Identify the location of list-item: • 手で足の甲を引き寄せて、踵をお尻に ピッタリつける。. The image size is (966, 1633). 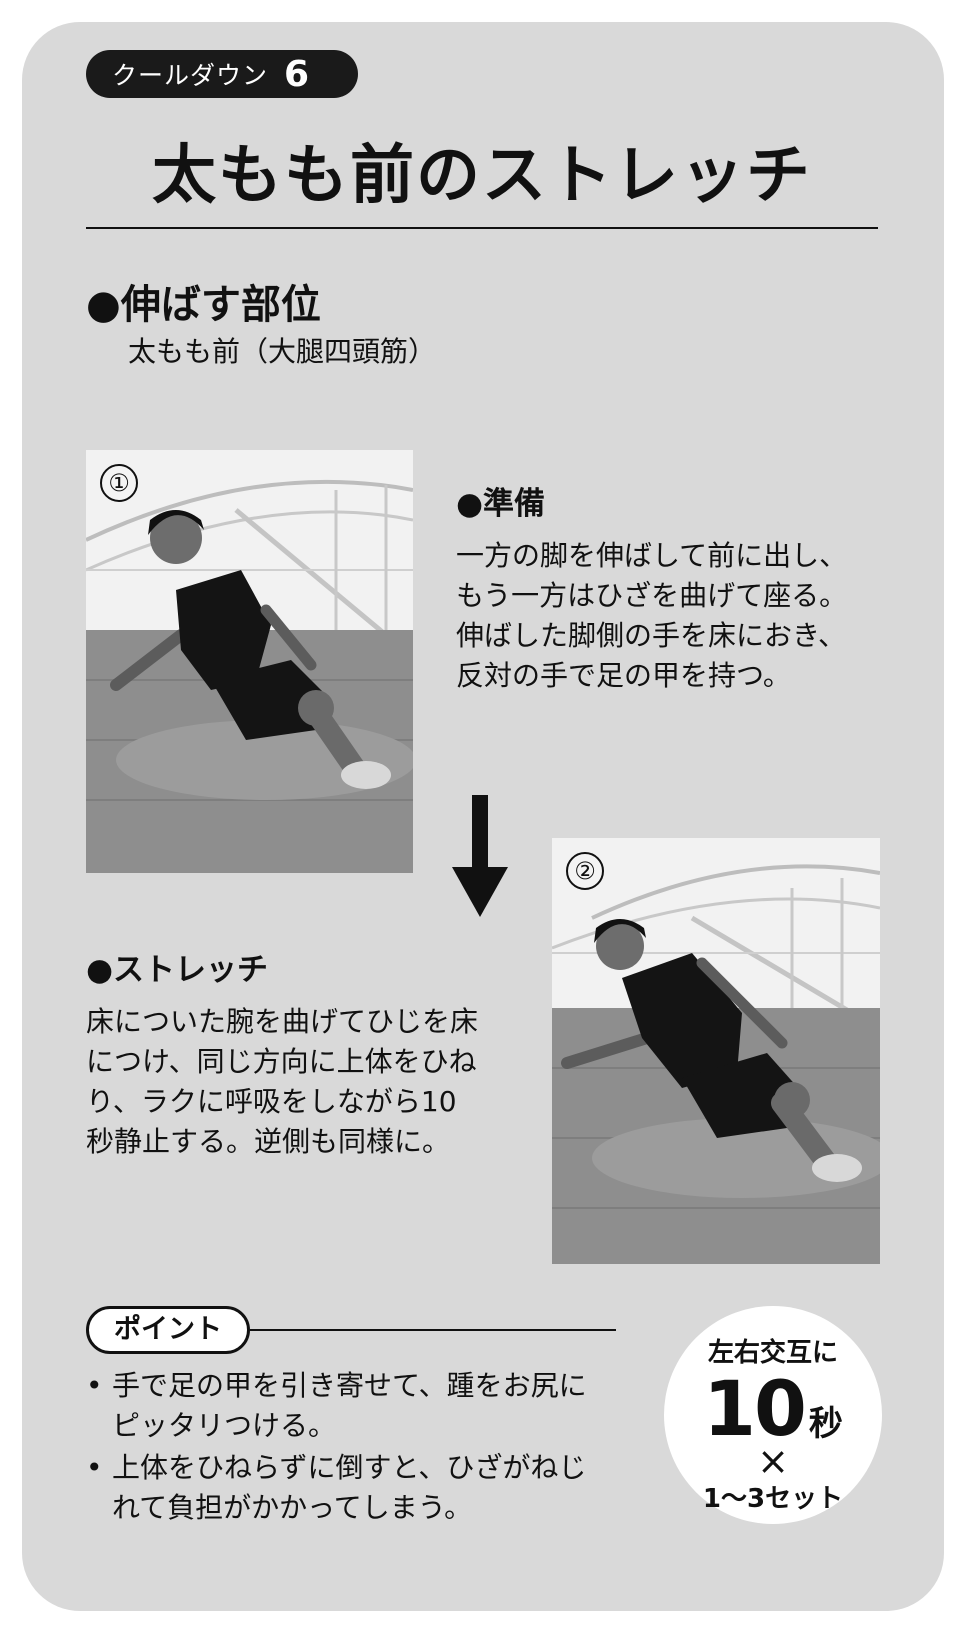
(336, 1405).